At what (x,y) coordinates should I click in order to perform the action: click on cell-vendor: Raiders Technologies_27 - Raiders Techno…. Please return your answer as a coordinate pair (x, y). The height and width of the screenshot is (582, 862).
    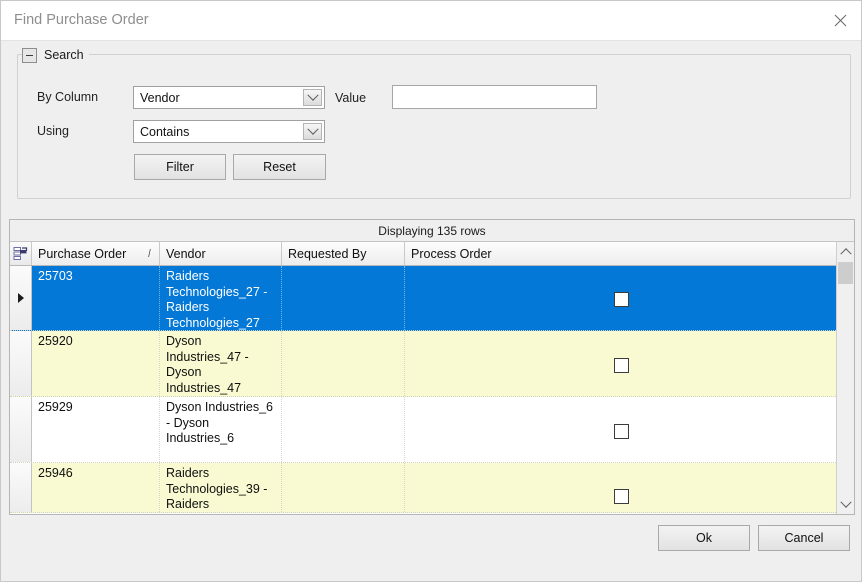
    Looking at the image, I should click on (221, 298).